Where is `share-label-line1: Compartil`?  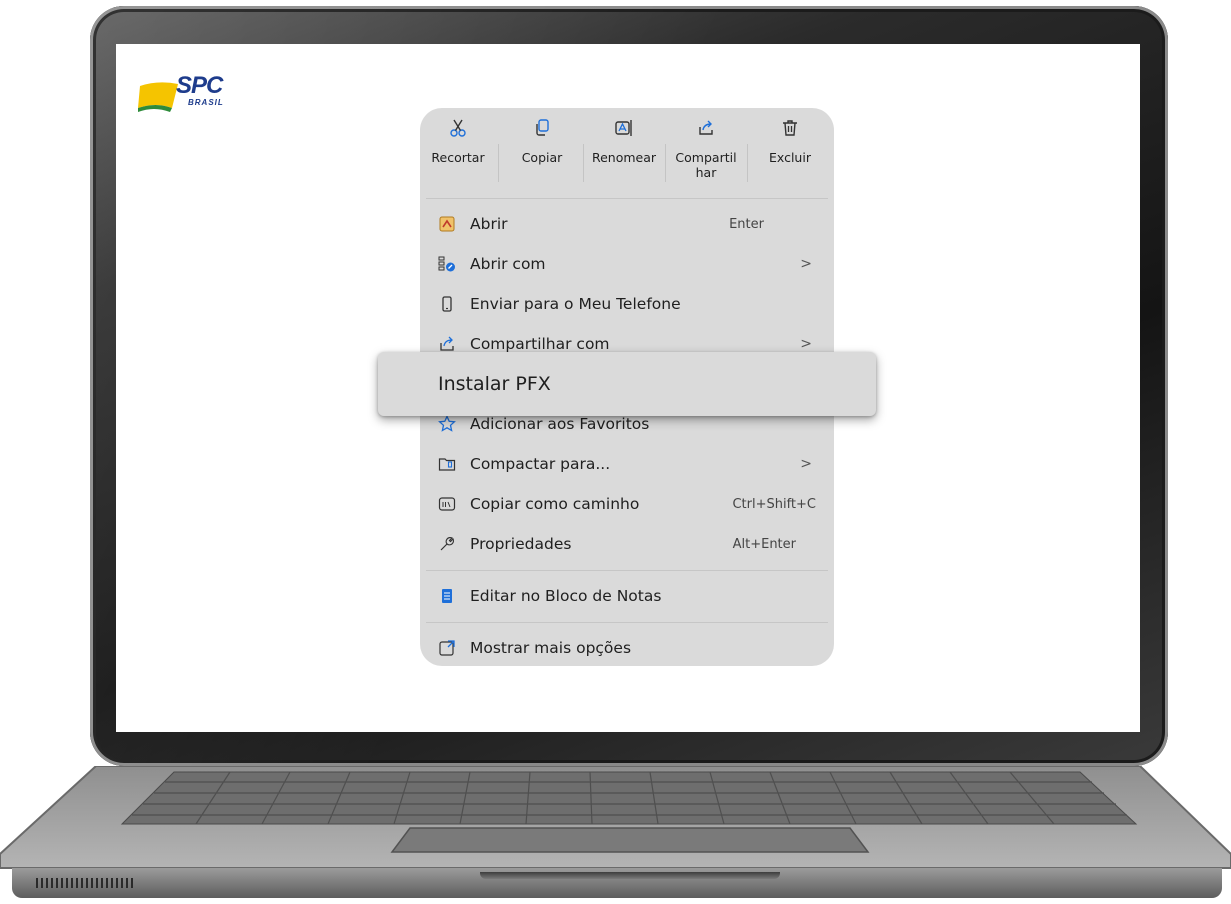
share-label-line1: Compartil is located at coordinates (706, 157).